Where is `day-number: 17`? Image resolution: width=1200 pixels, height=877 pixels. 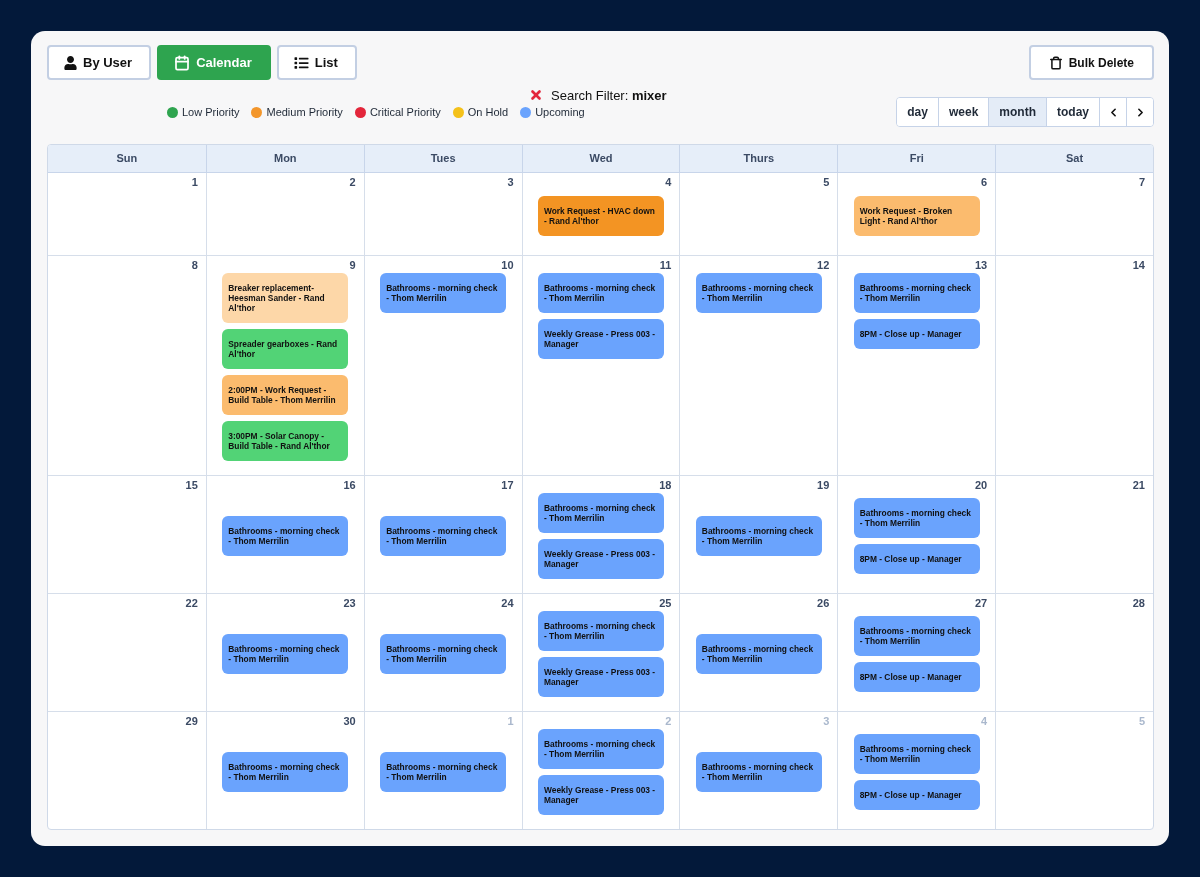 day-number: 17 is located at coordinates (507, 485).